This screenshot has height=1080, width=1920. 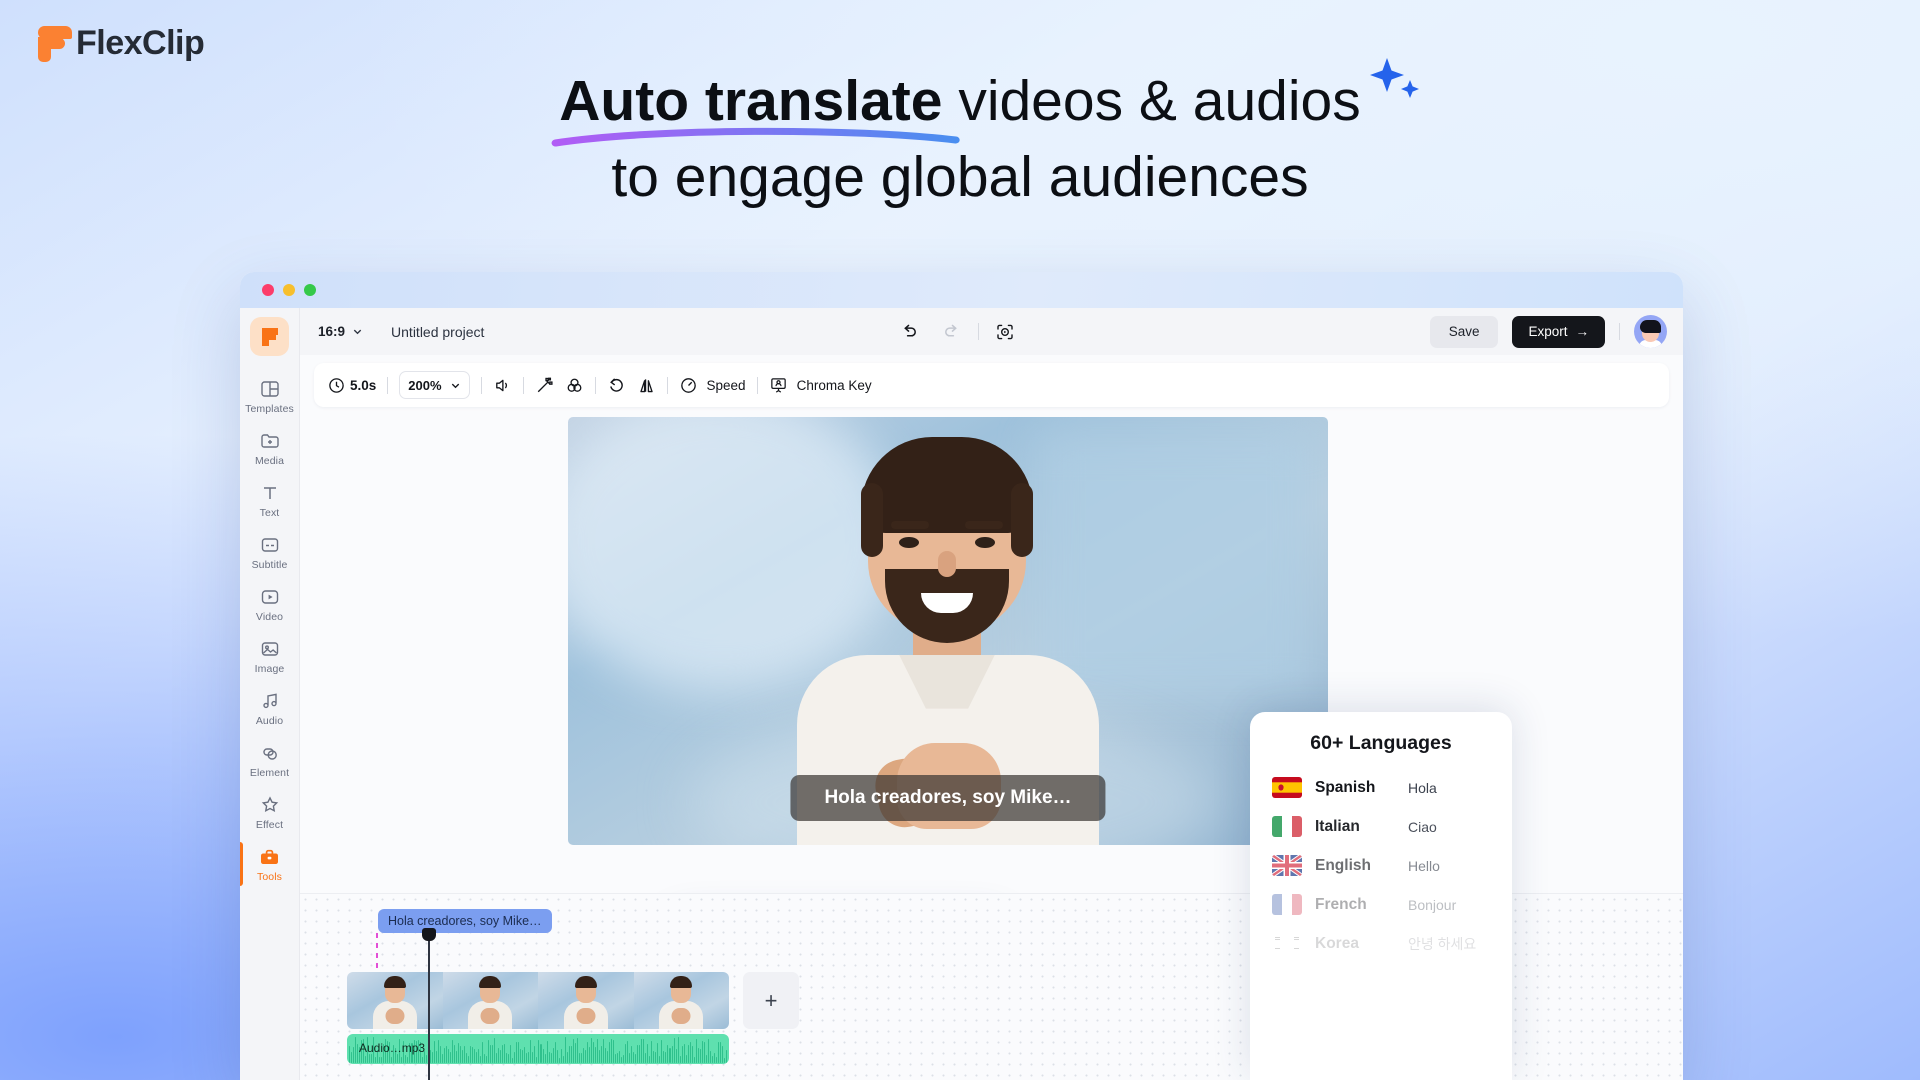 I want to click on flexclip-logo: FlexClip, so click(x=121, y=43).